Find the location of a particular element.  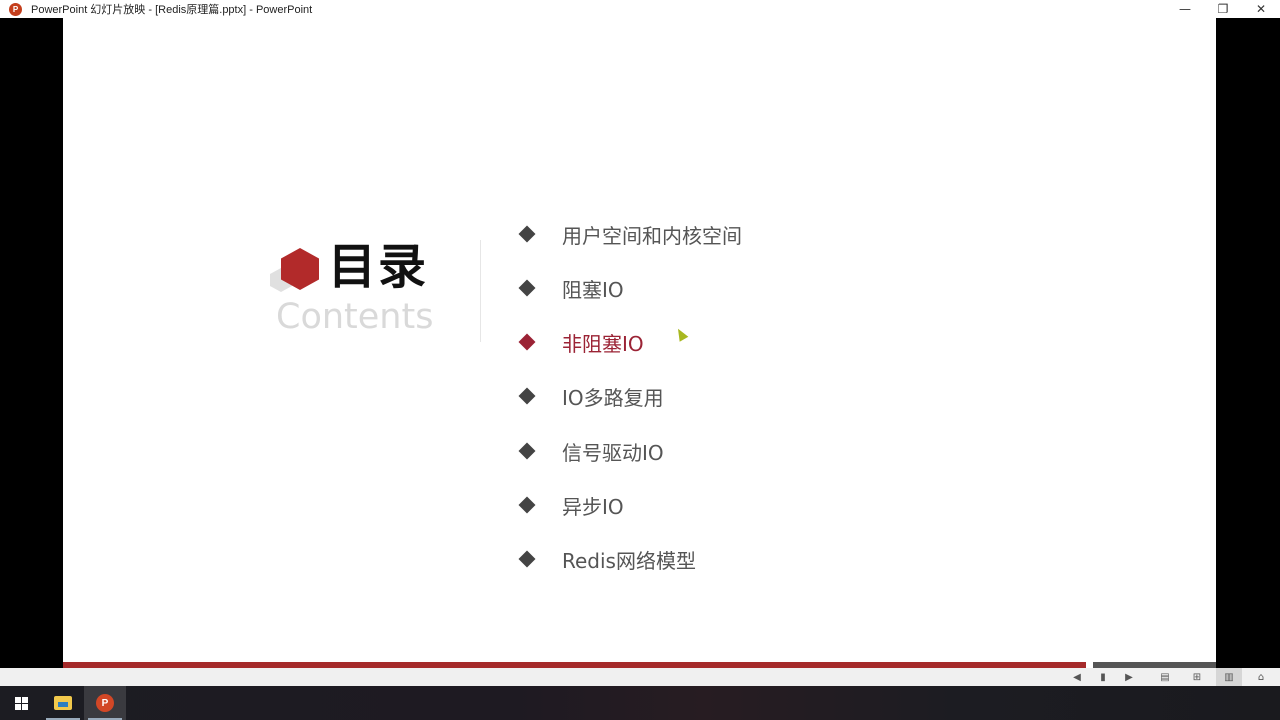

toc-item: Redis网络模型 is located at coordinates (607, 559).